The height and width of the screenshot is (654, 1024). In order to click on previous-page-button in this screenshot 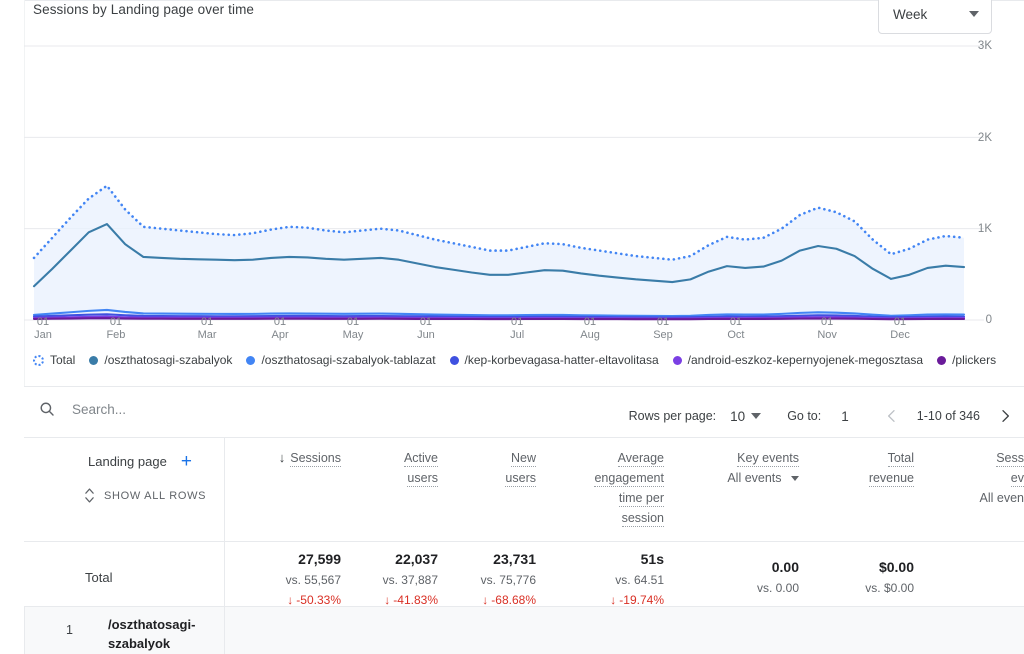, I will do `click(892, 416)`.